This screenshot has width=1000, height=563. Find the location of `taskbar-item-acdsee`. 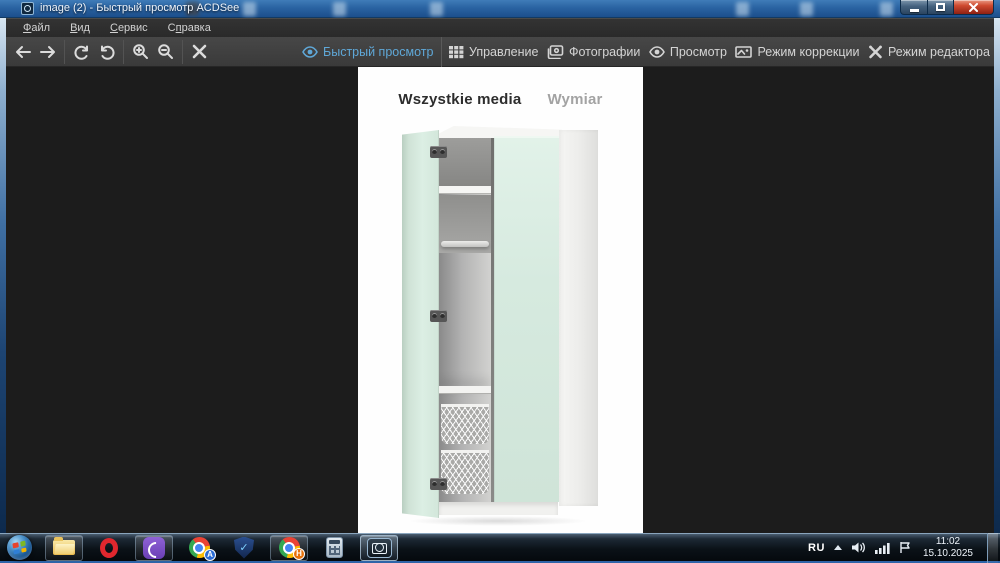

taskbar-item-acdsee is located at coordinates (379, 547).